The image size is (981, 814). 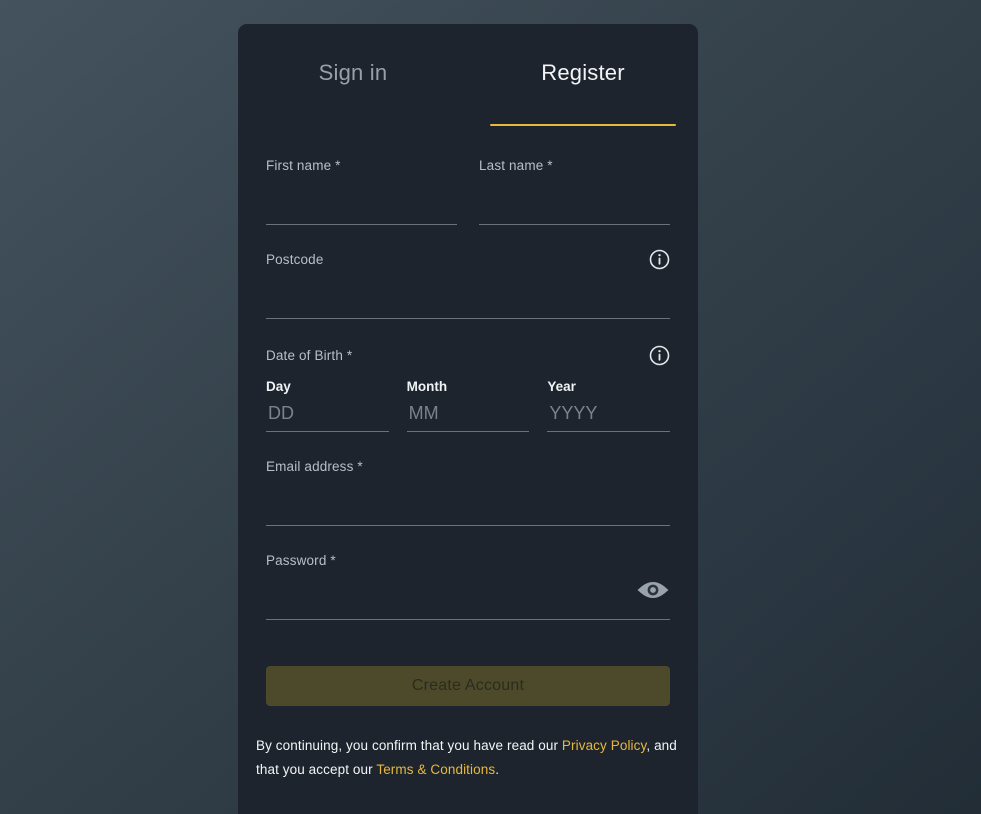 I want to click on submit-area: Create Account, so click(x=468, y=663).